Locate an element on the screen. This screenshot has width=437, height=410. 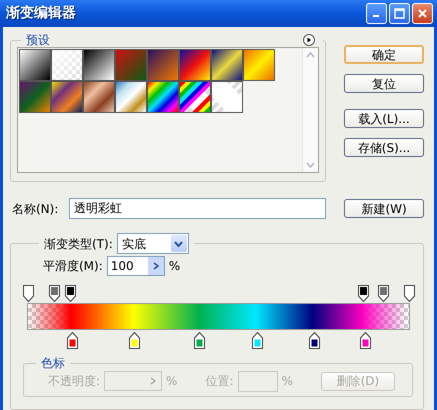
scroll-down-icon is located at coordinates (310, 165).